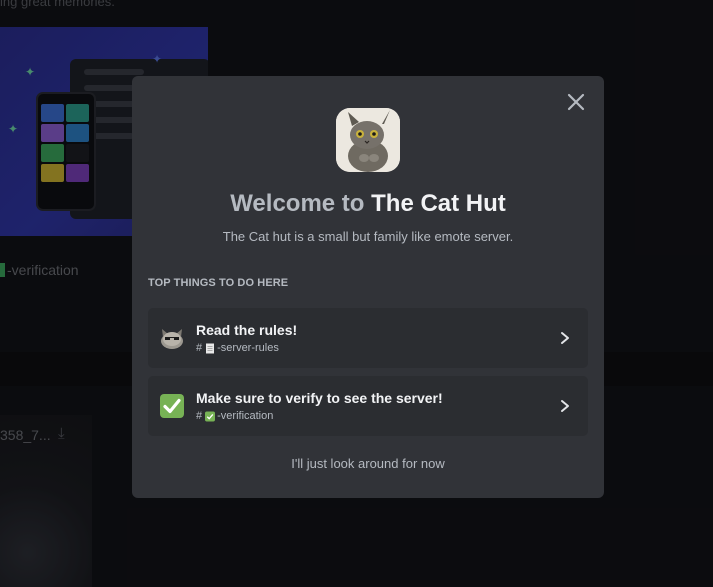  I want to click on server-name: The Cat Hut, so click(438, 203).